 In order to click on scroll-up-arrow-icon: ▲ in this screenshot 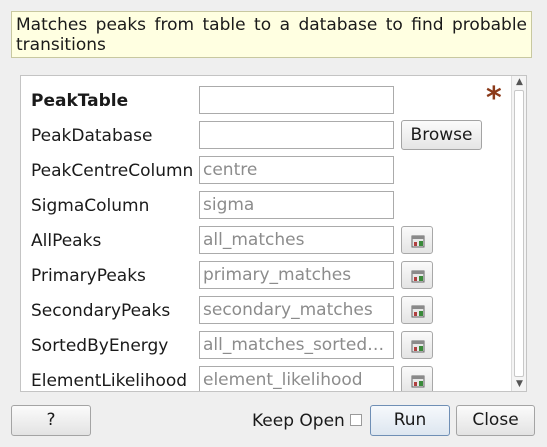, I will do `click(519, 82)`.